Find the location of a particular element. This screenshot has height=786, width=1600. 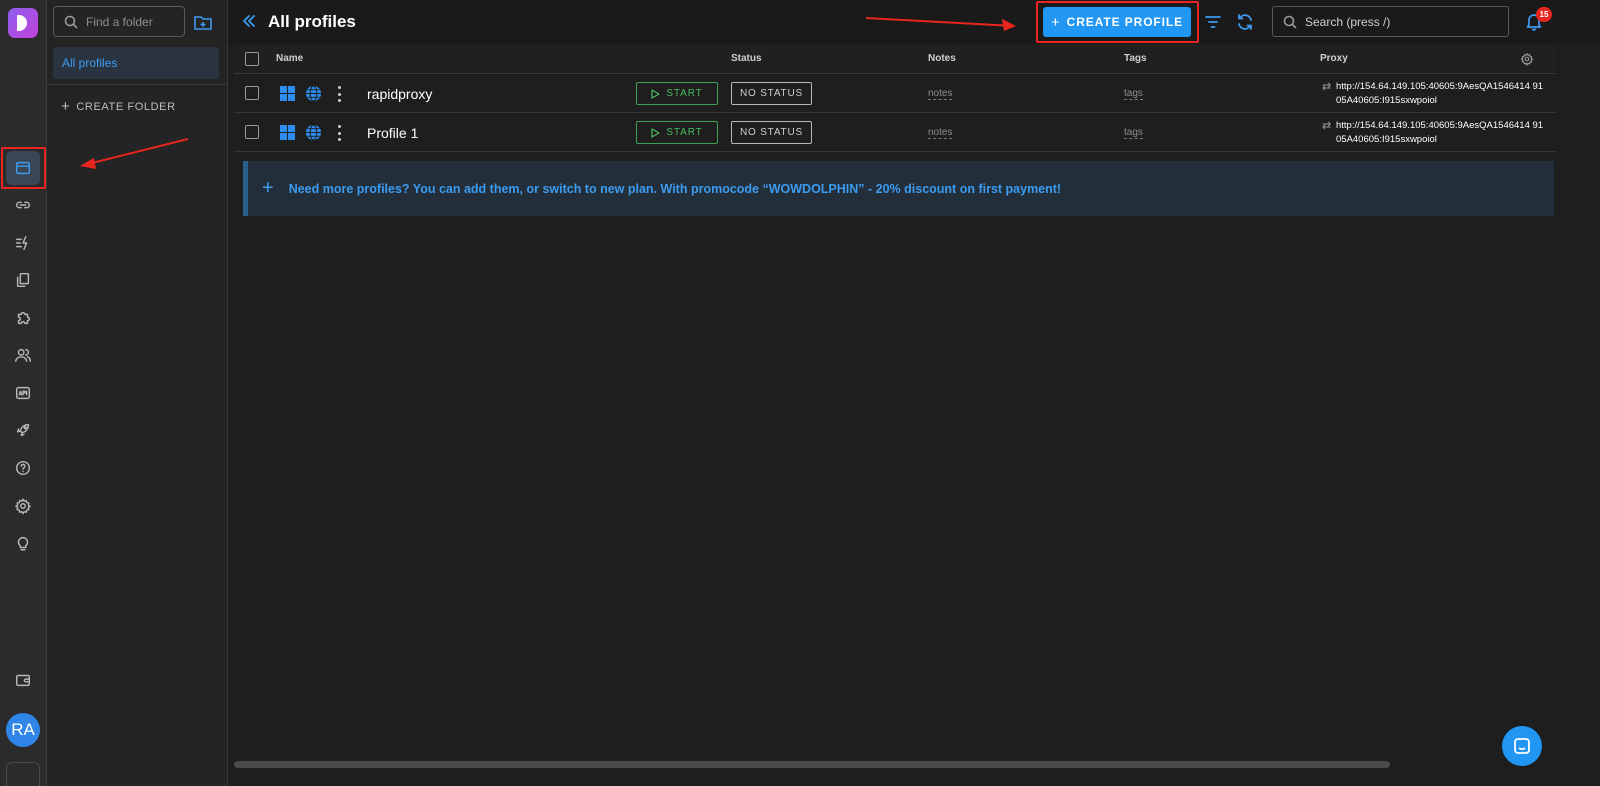

page-title: All profiles is located at coordinates (312, 21).